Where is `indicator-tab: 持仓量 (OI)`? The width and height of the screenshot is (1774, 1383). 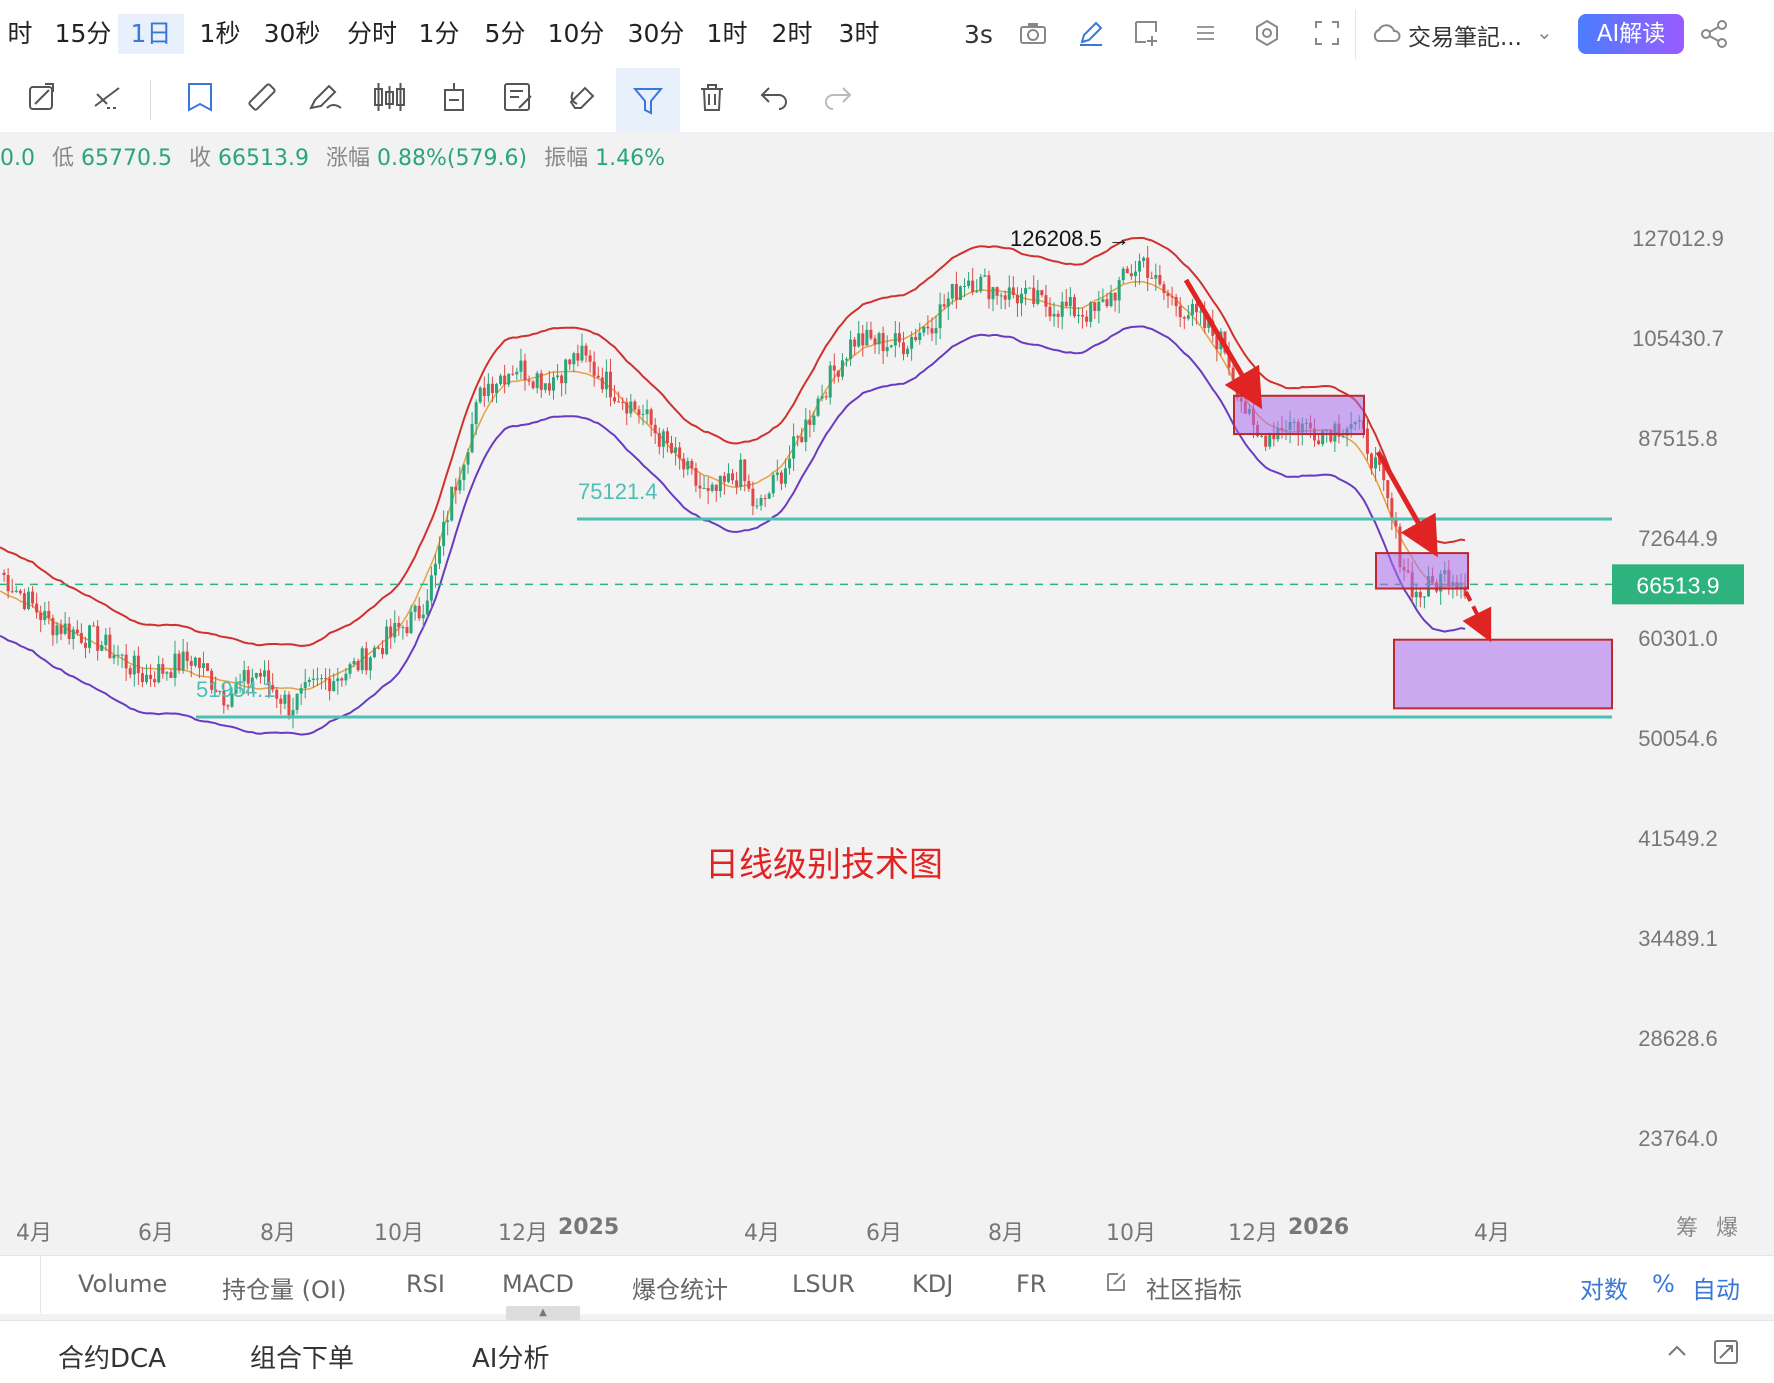 indicator-tab: 持仓量 (OI) is located at coordinates (284, 1287).